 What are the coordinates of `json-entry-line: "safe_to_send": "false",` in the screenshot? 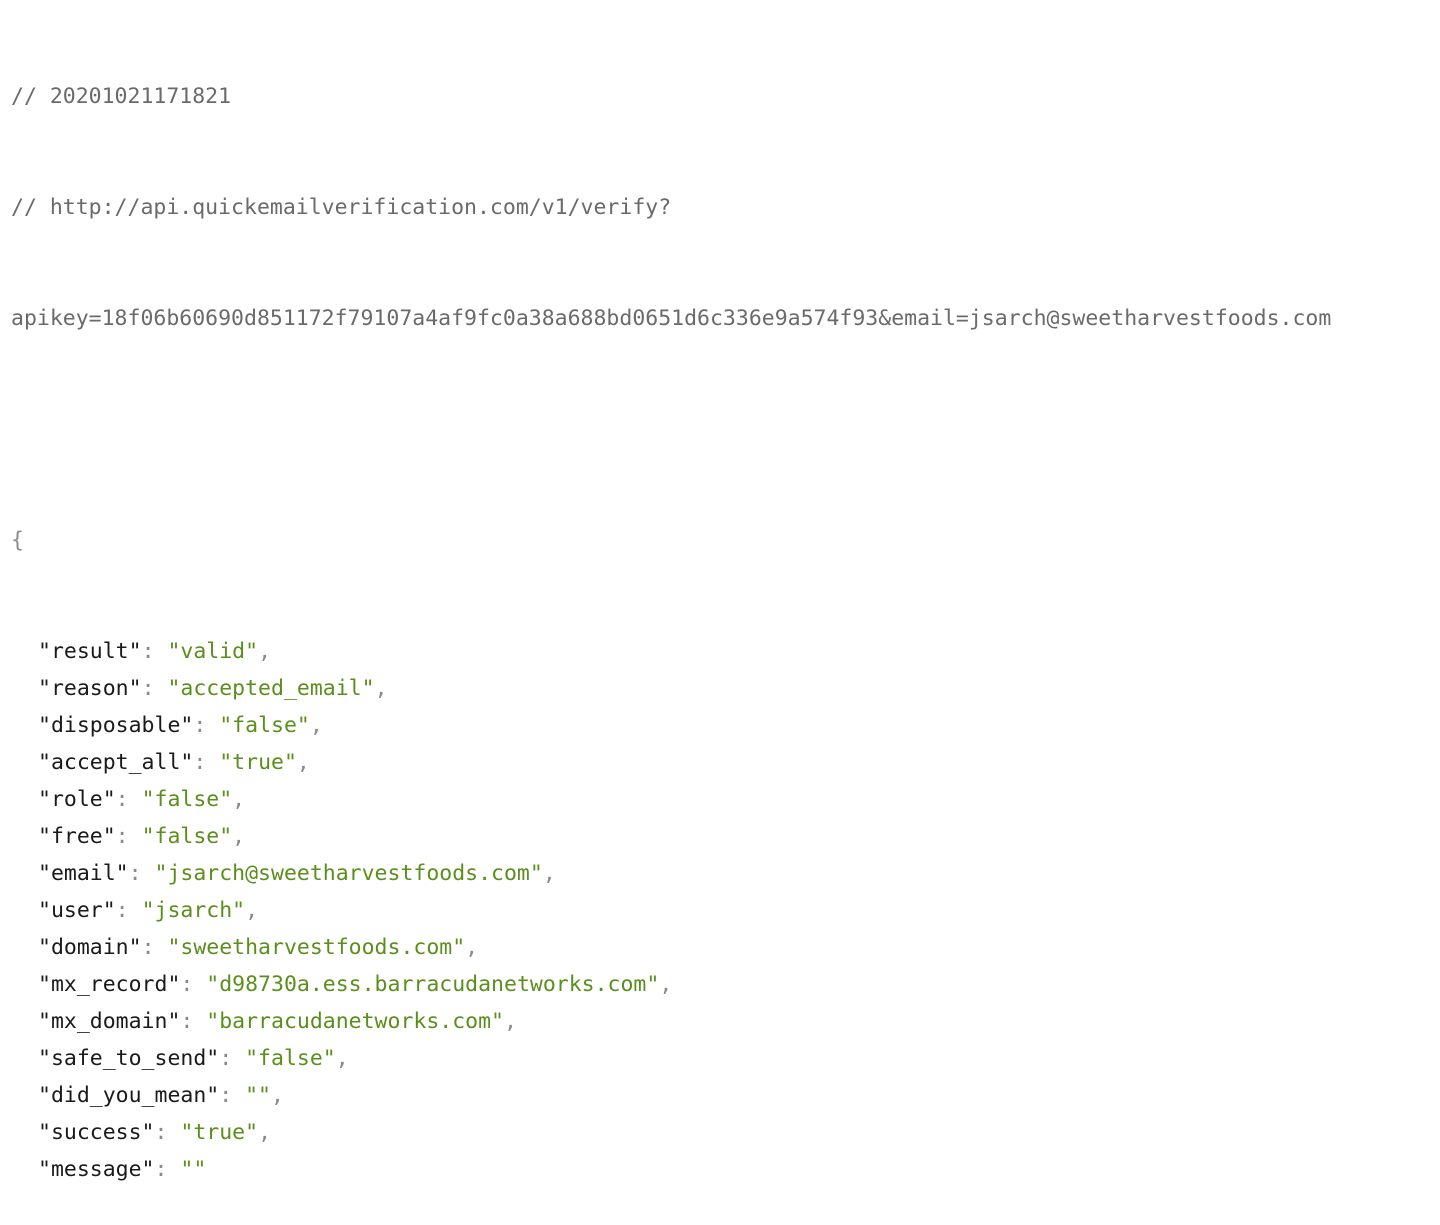 It's located at (671, 1058).